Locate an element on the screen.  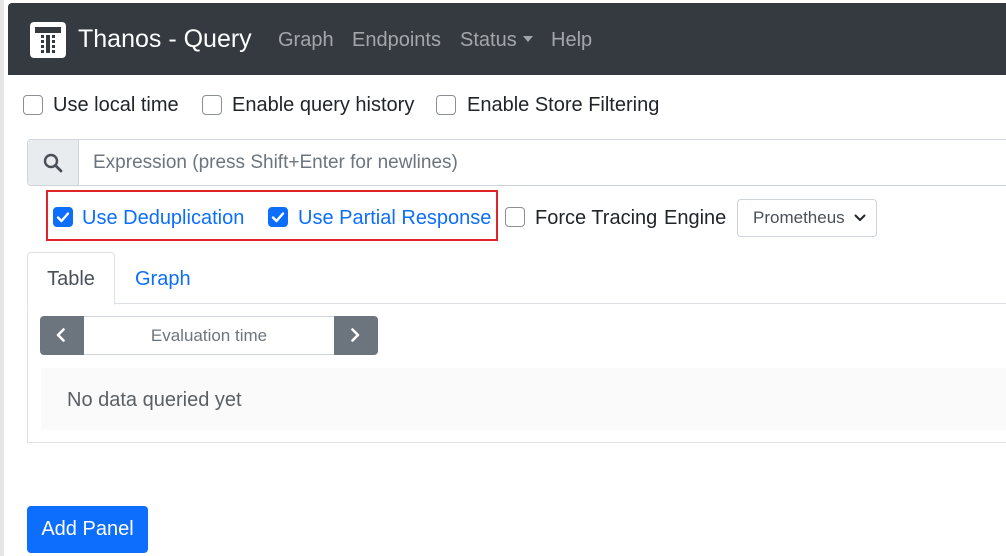
nav-link-status-label: Status is located at coordinates (488, 40).